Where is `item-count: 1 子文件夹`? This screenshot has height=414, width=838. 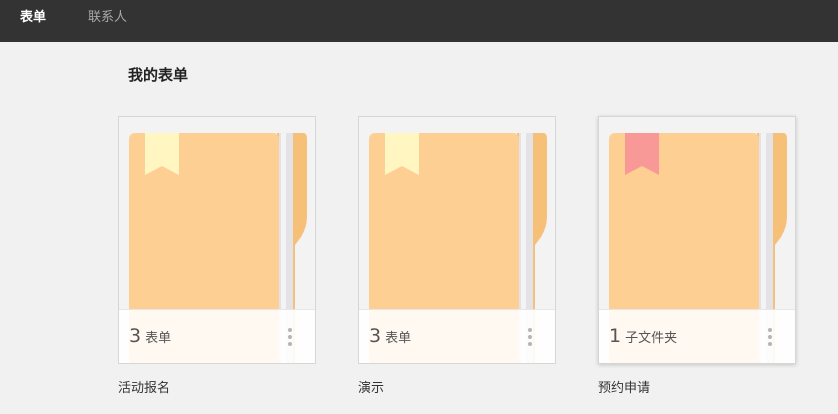 item-count: 1 子文件夹 is located at coordinates (643, 336).